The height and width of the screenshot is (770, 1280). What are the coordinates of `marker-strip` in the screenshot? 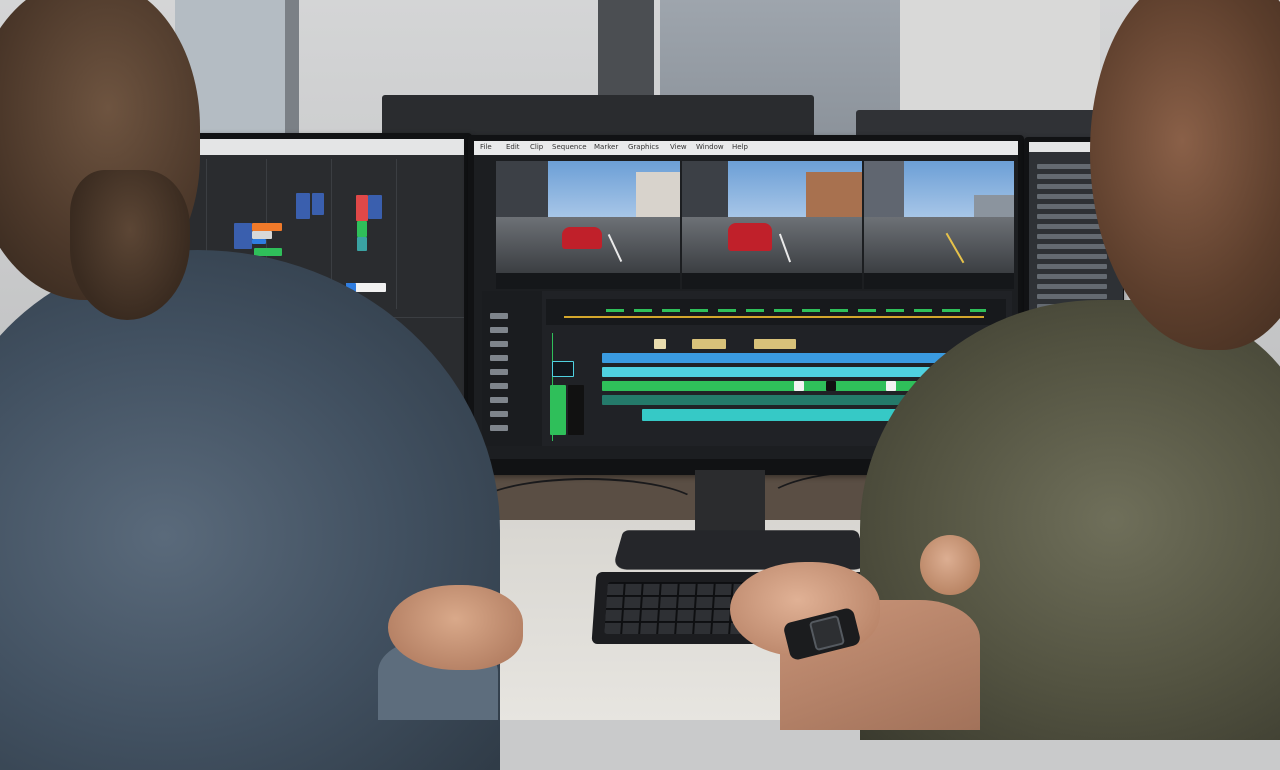 It's located at (796, 310).